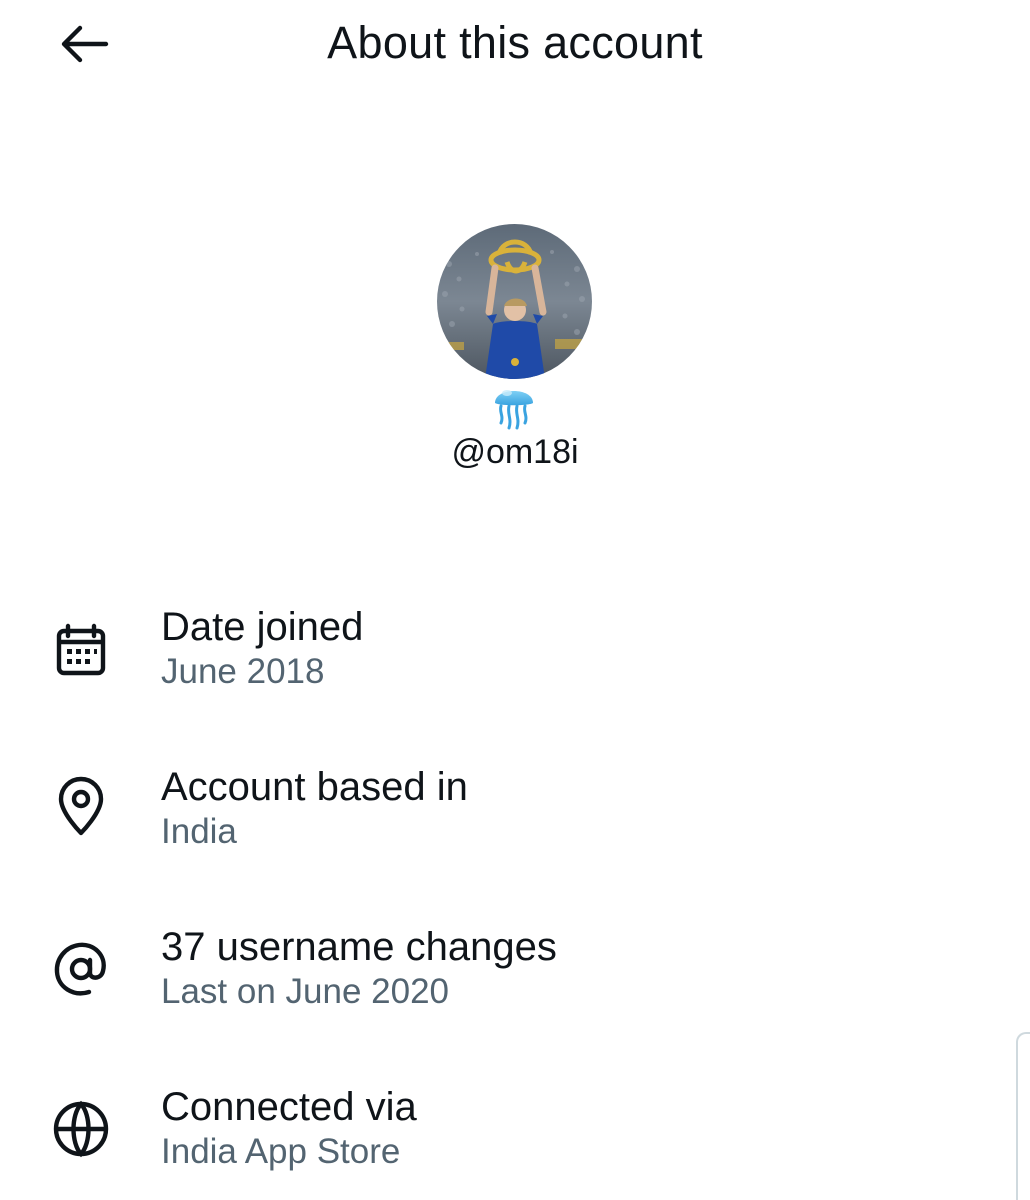  I want to click on calendar-icon, so click(81, 651).